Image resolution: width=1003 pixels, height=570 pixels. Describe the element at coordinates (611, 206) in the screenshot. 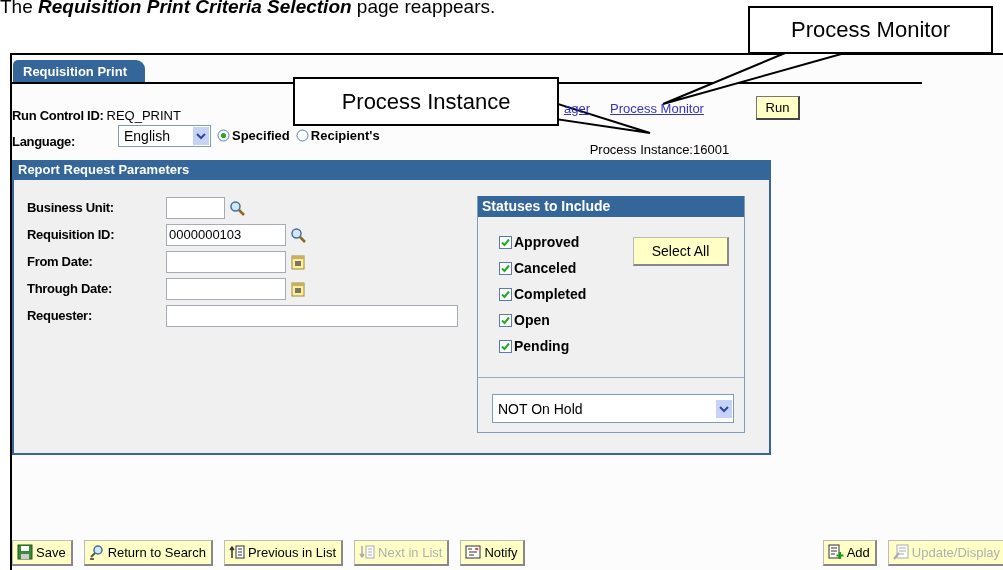

I see `section-header: Statuses to Include` at that location.